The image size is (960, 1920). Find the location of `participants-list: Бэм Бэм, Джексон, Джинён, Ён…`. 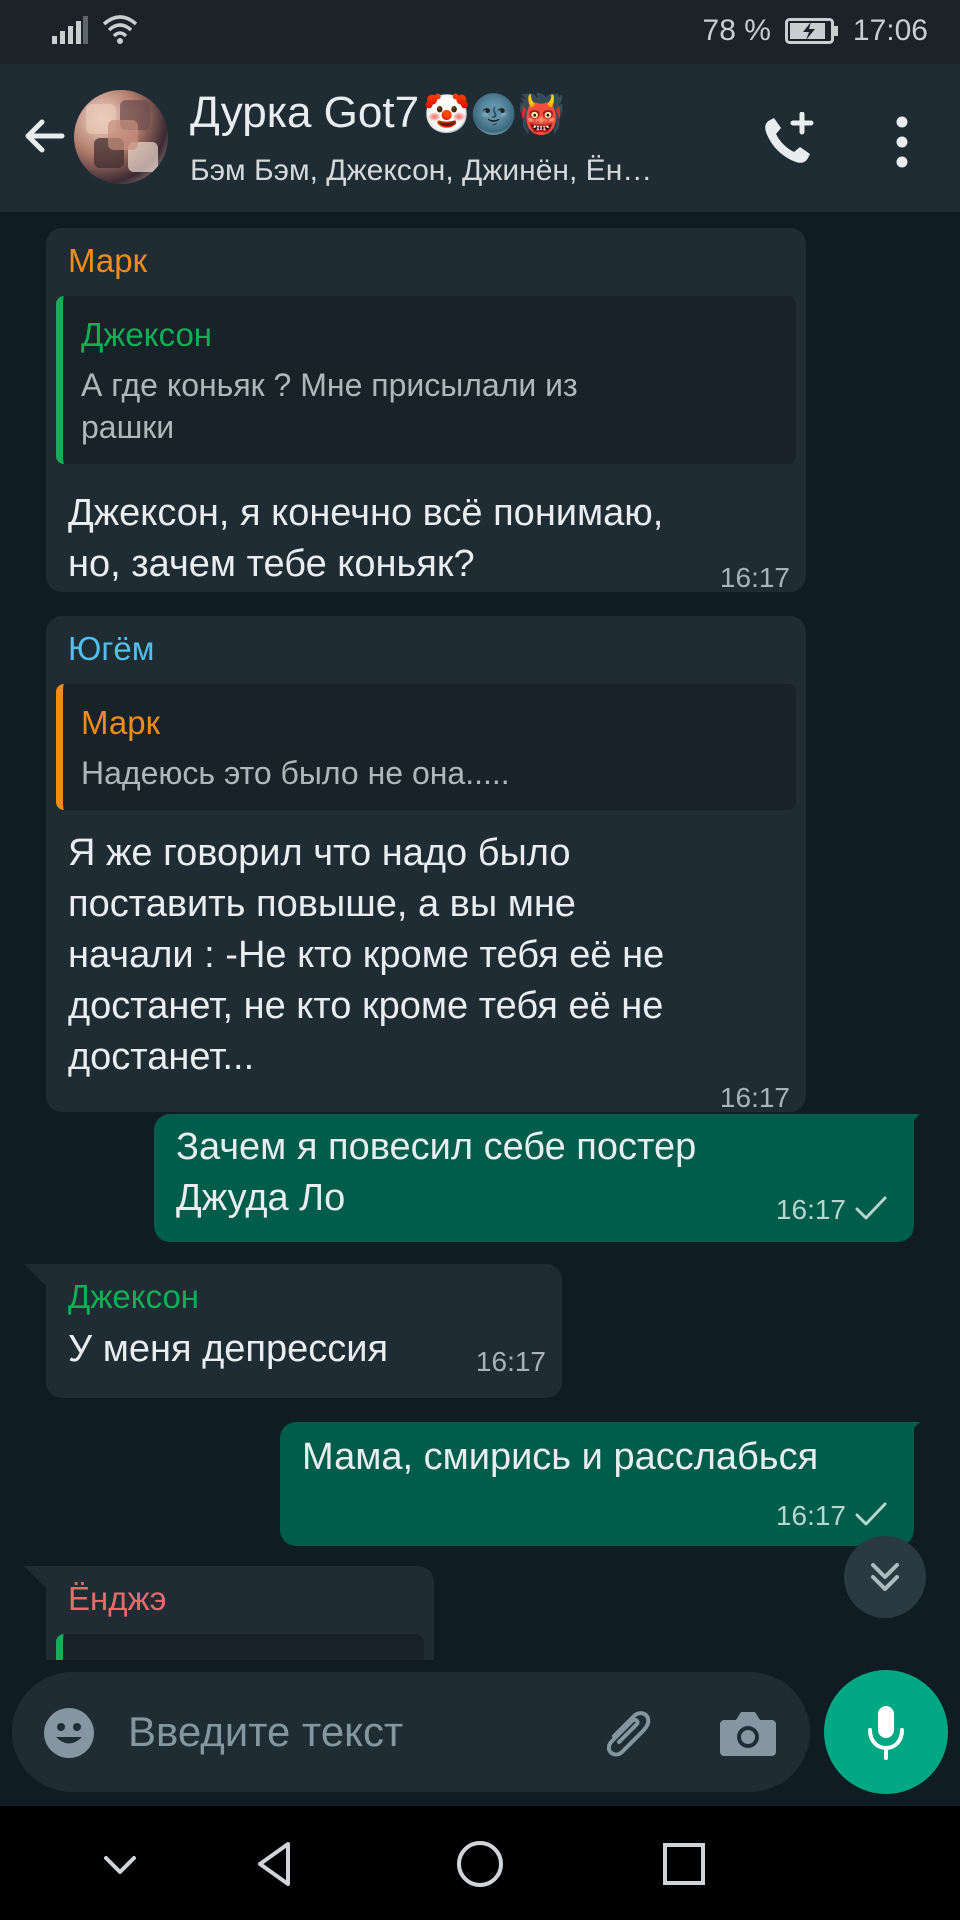

participants-list: Бэм Бэм, Джексон, Джинён, Ён… is located at coordinates (460, 171).